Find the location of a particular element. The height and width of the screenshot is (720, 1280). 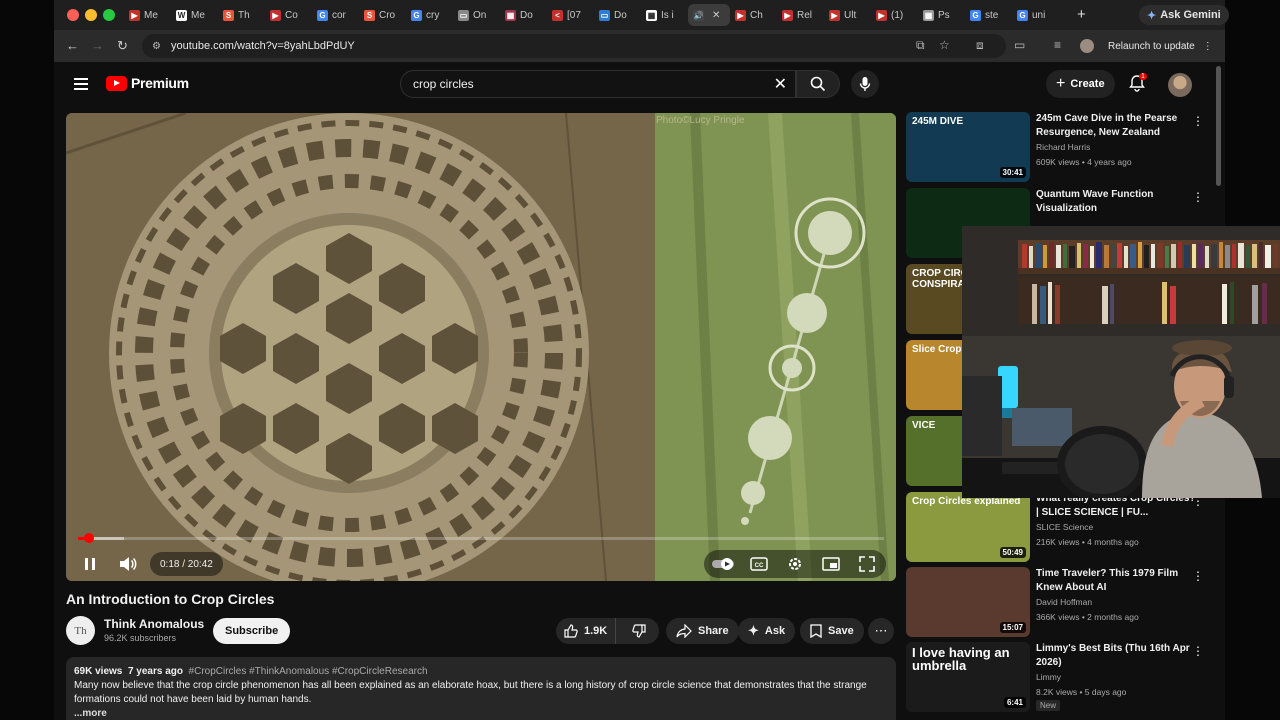

volume-button is located at coordinates (128, 564).